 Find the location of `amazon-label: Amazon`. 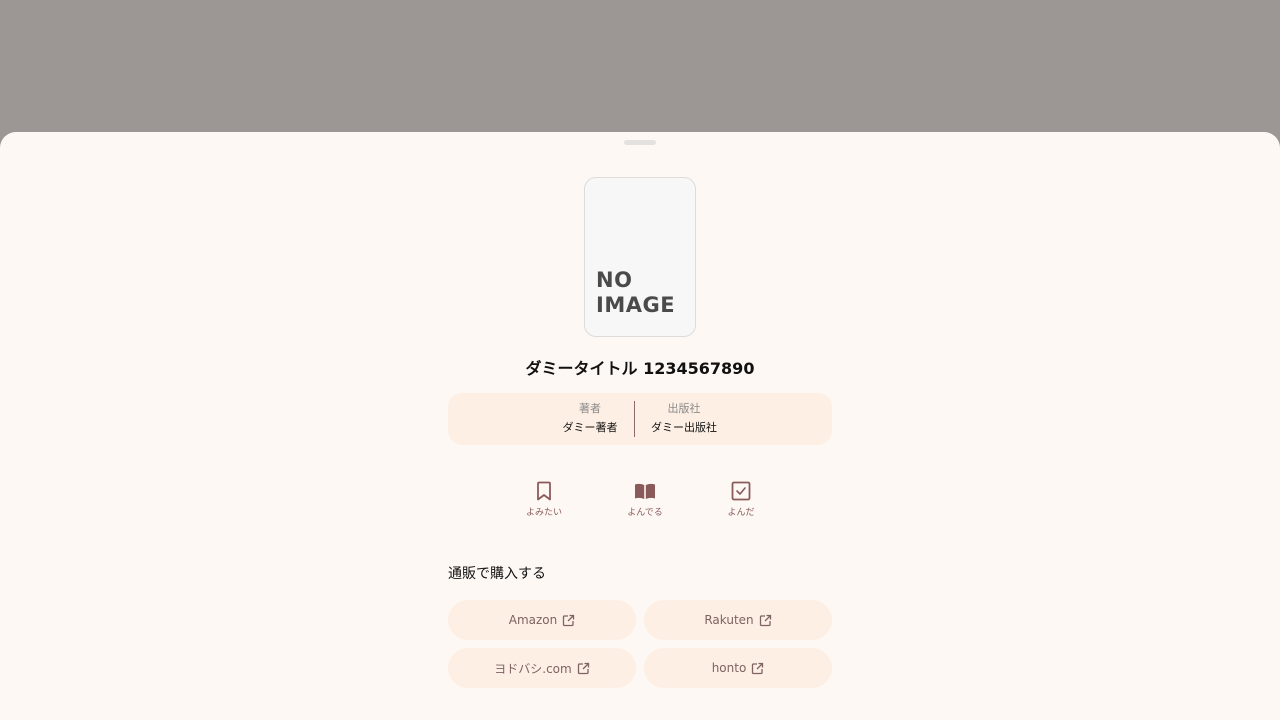

amazon-label: Amazon is located at coordinates (533, 620).